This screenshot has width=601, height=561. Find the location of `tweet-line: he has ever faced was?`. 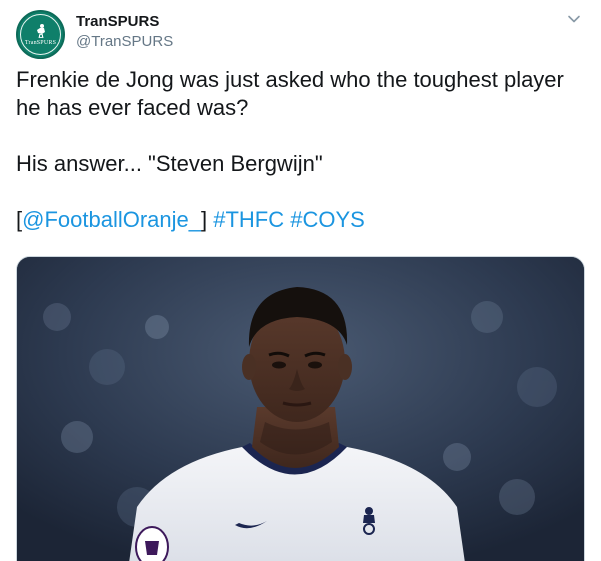

tweet-line: he has ever faced was? is located at coordinates (132, 107).